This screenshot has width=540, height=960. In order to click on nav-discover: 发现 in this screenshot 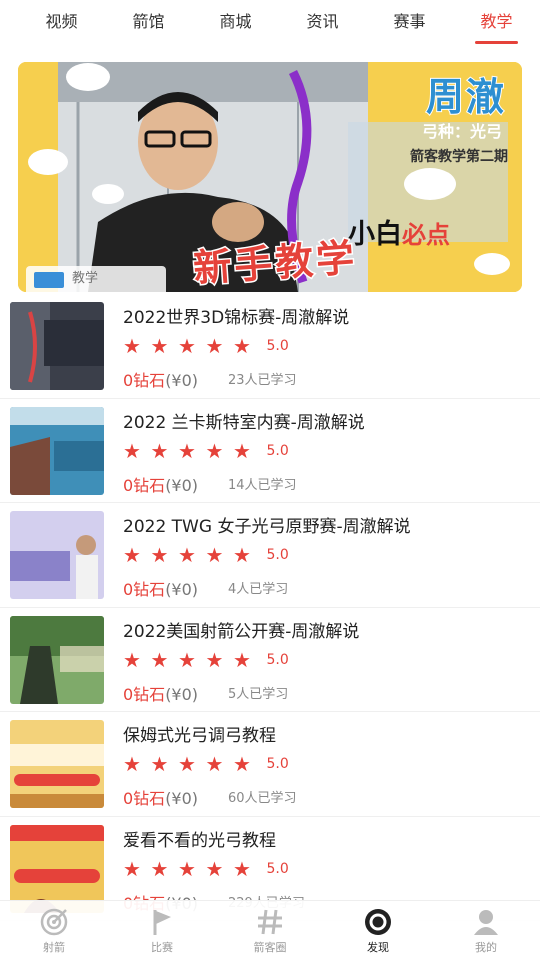, I will do `click(378, 930)`.